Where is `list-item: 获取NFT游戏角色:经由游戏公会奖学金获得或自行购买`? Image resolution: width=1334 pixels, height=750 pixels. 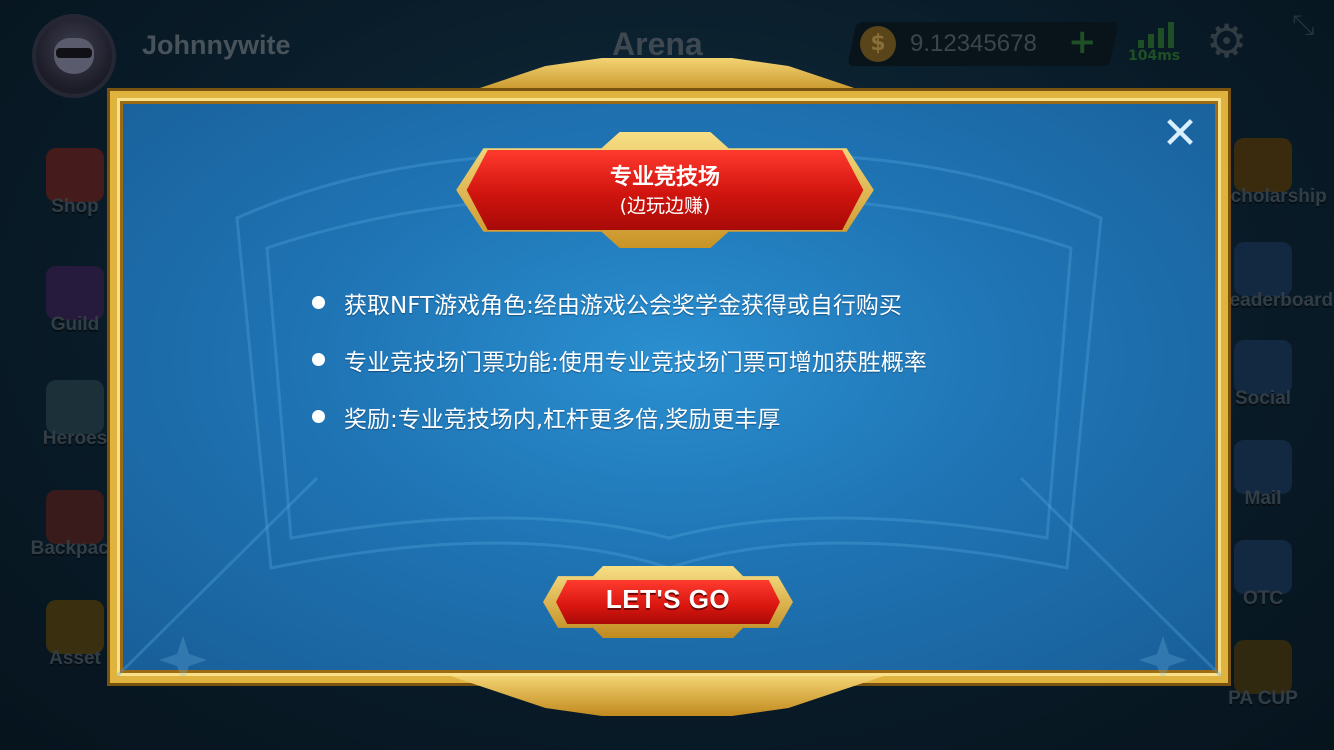
list-item: 获取NFT游戏角色:经由游戏公会奖学金获得或自行购买 is located at coordinates (619, 314).